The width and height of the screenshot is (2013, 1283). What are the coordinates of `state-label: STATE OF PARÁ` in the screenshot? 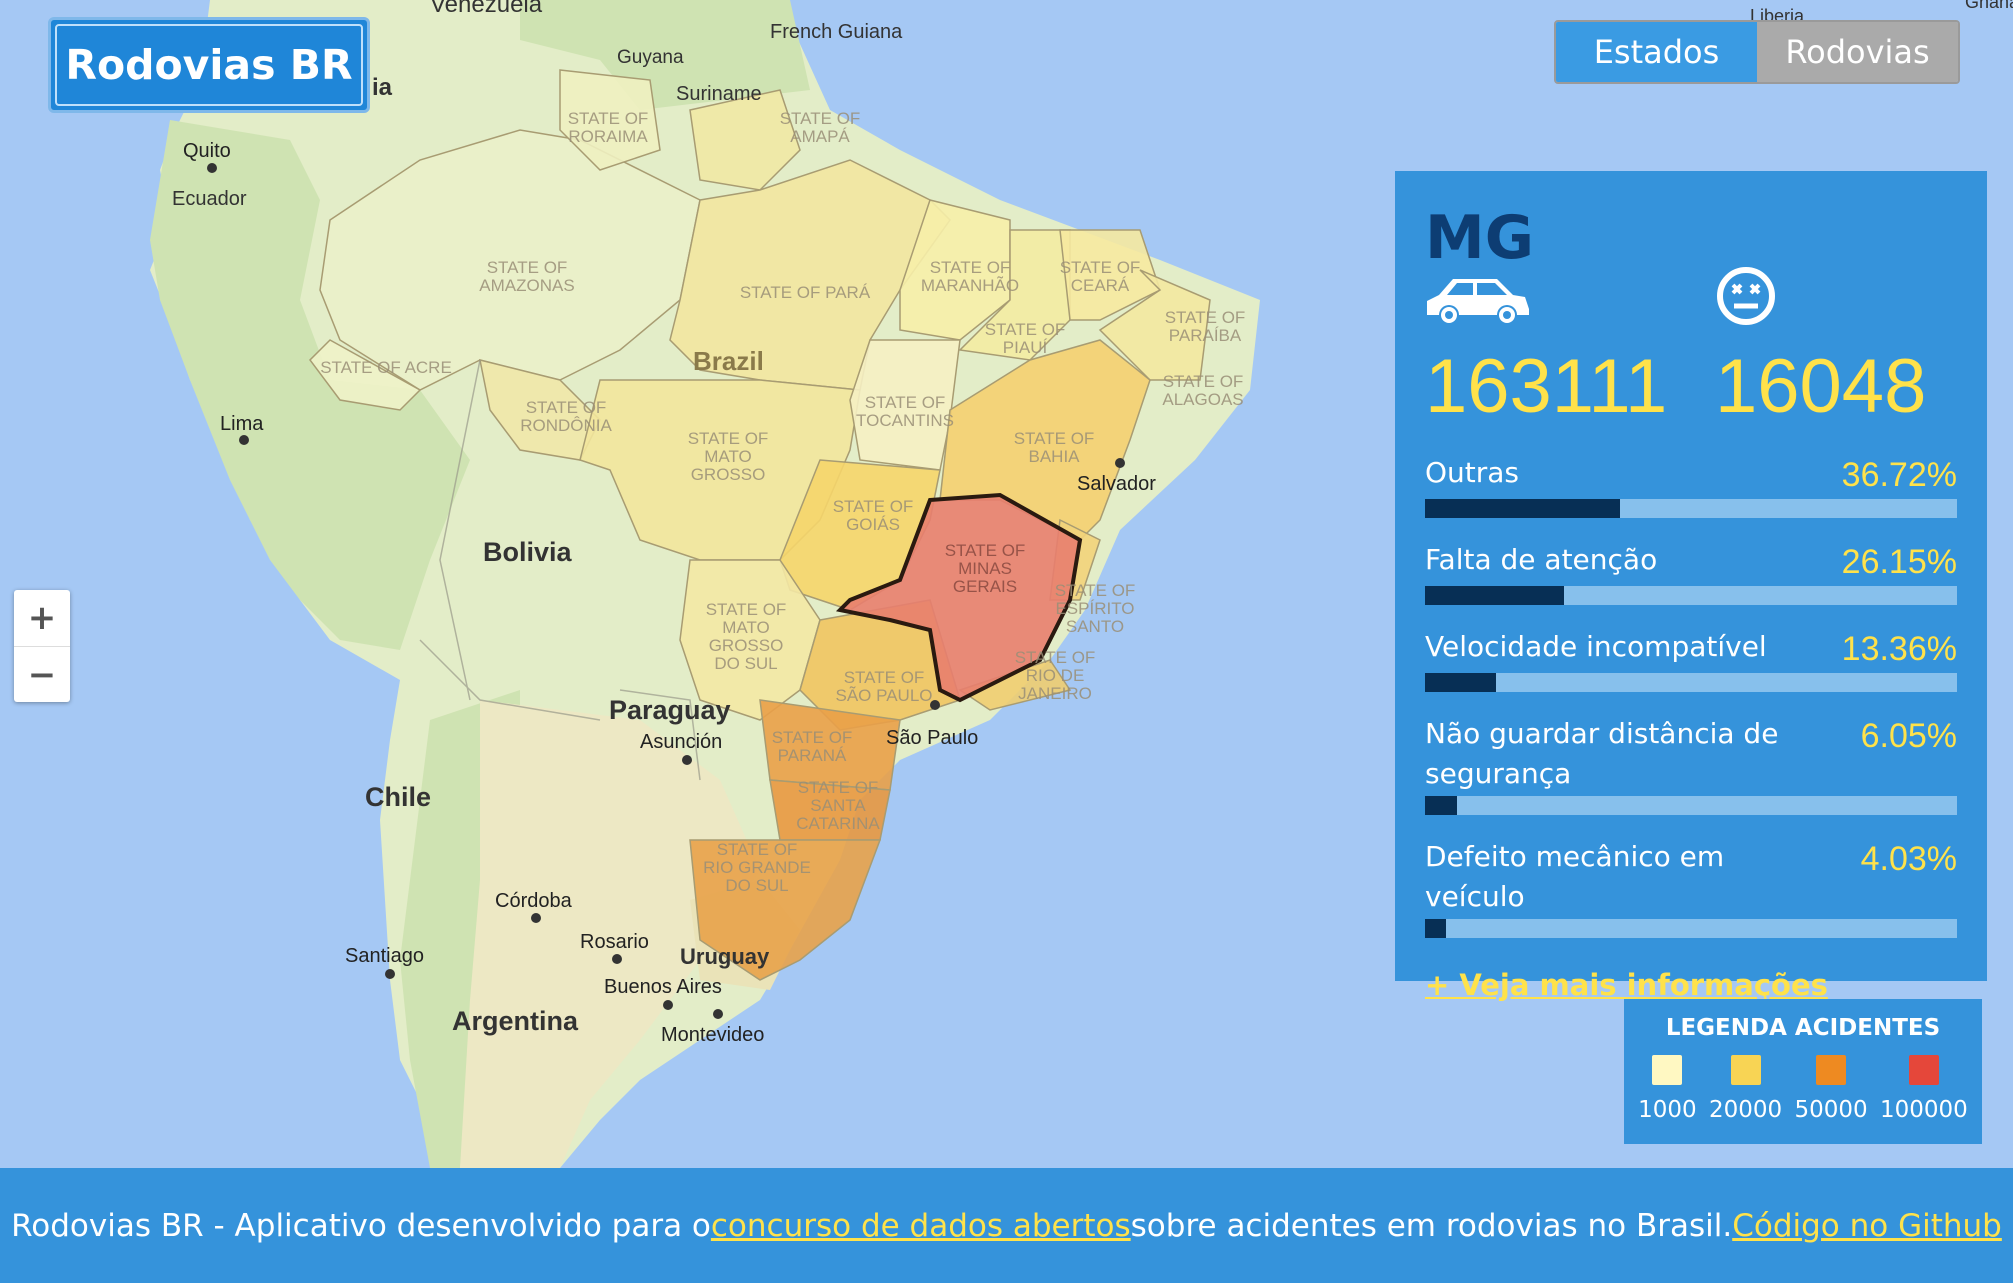 It's located at (805, 292).